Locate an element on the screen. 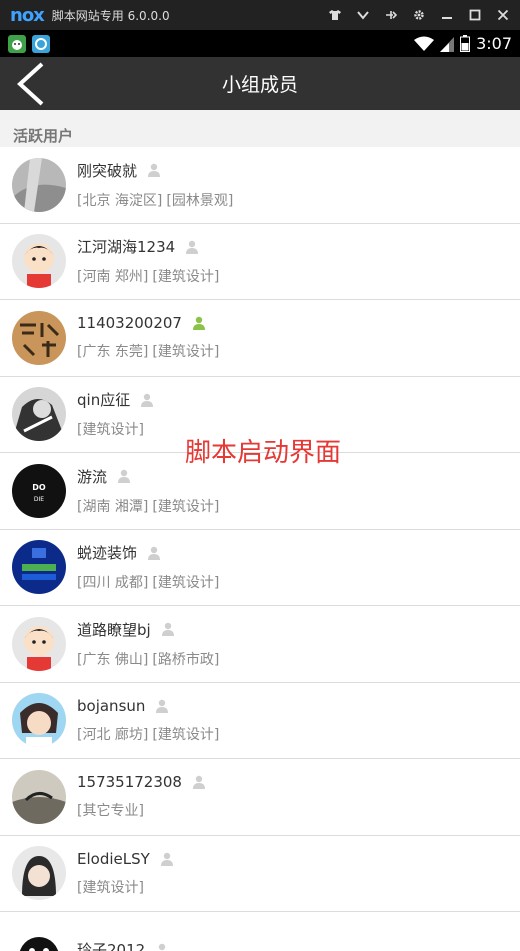 This screenshot has height=951, width=520. back-arrow-icon is located at coordinates (30, 84).